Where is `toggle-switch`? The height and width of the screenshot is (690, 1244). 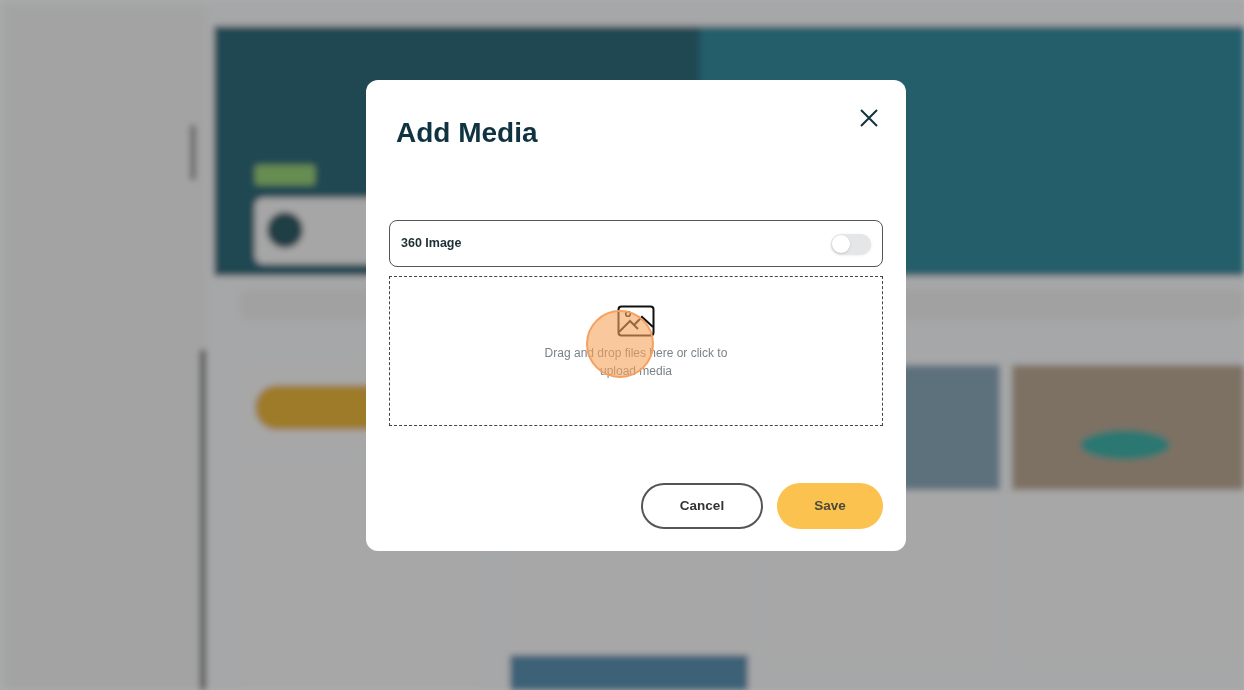
toggle-switch is located at coordinates (851, 243).